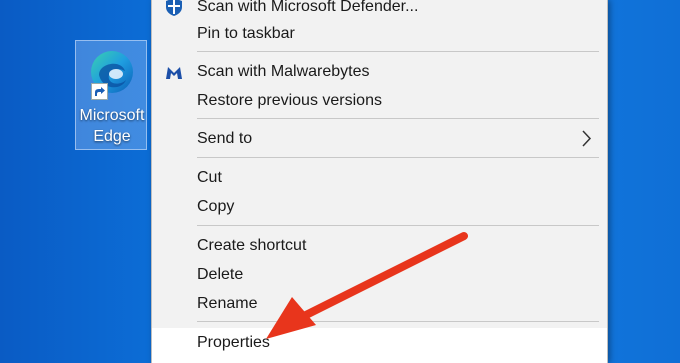 The width and height of the screenshot is (680, 363). Describe the element at coordinates (174, 73) in the screenshot. I see `malwarebytes-icon` at that location.